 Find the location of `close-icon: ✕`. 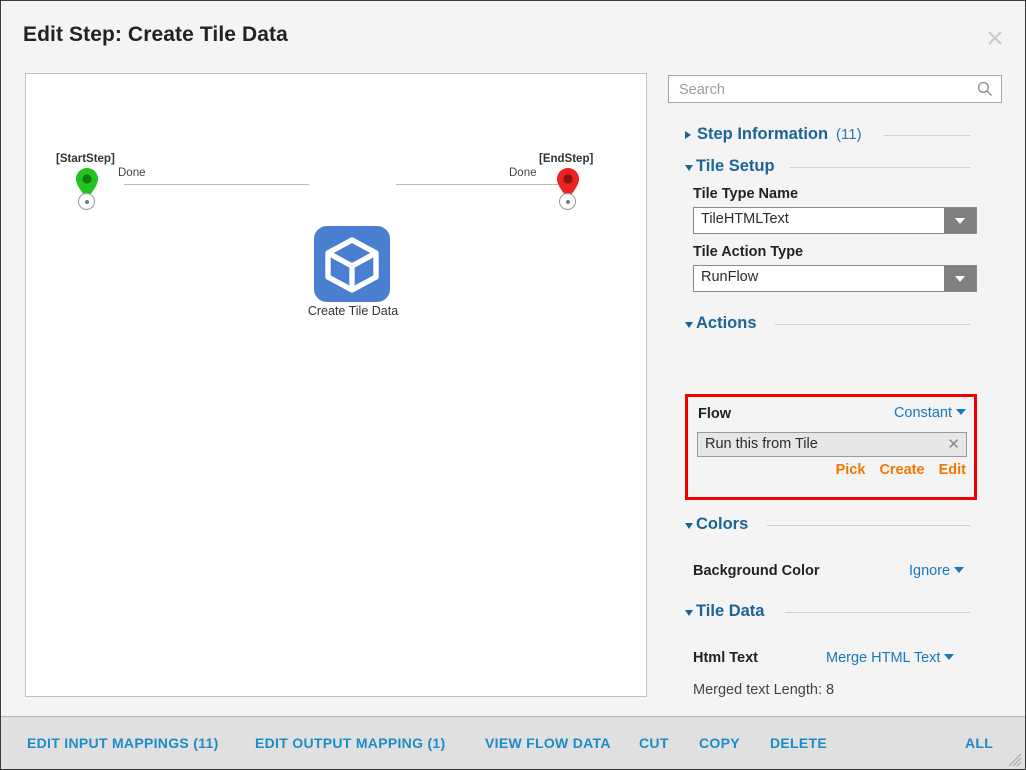

close-icon: ✕ is located at coordinates (953, 444).